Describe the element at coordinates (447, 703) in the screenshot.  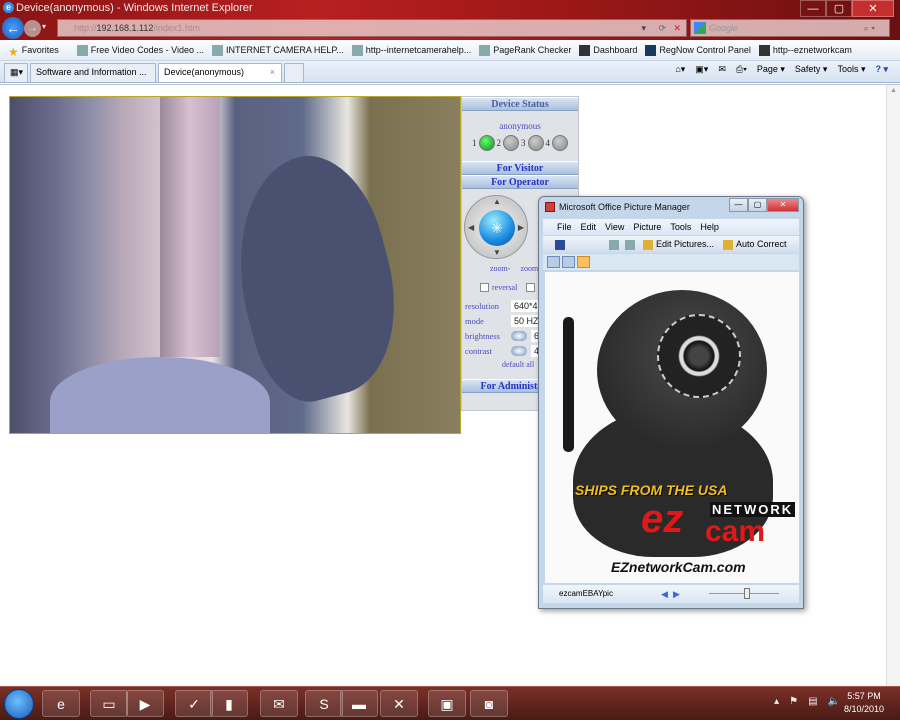
I see `taskbar-remote-icon: ▣` at that location.